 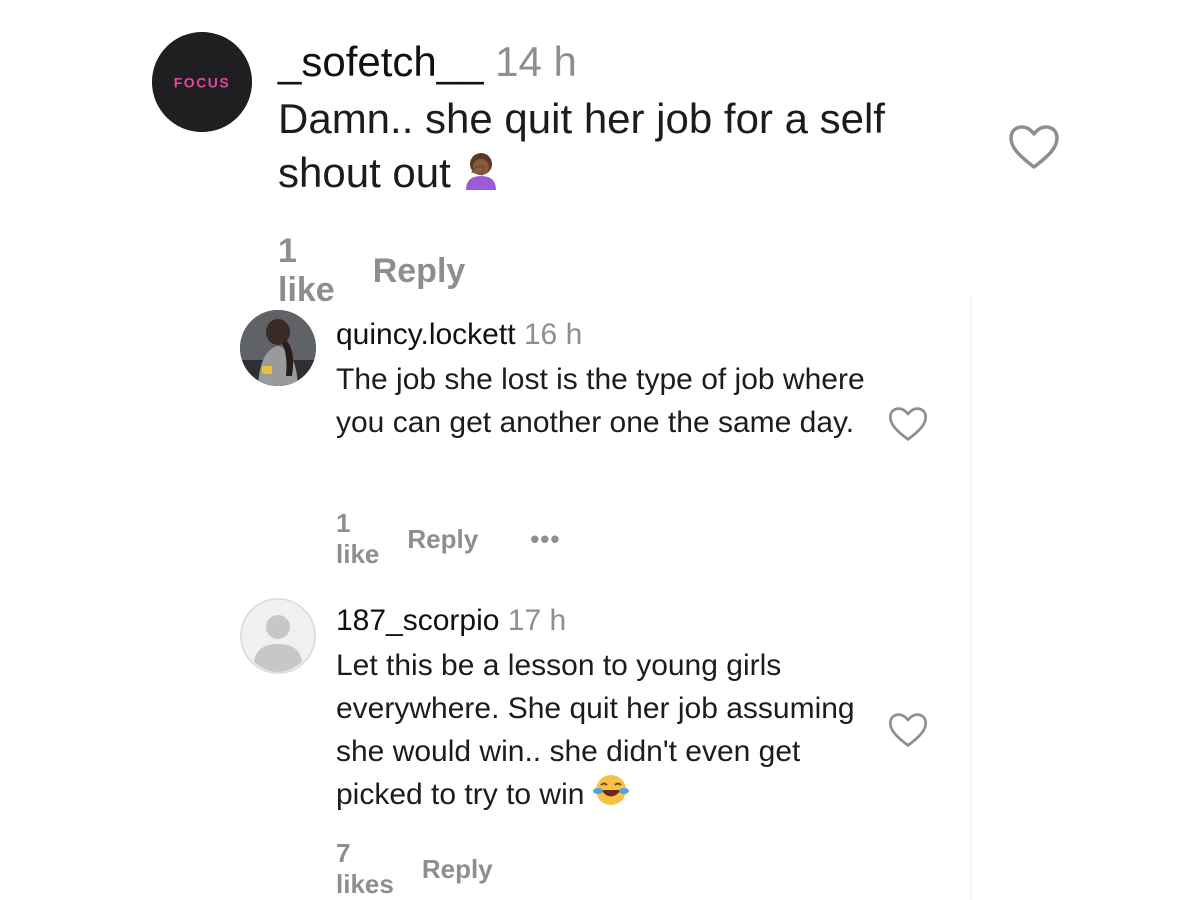 I want to click on focus-logo-icon: FOCUS, so click(x=202, y=82).